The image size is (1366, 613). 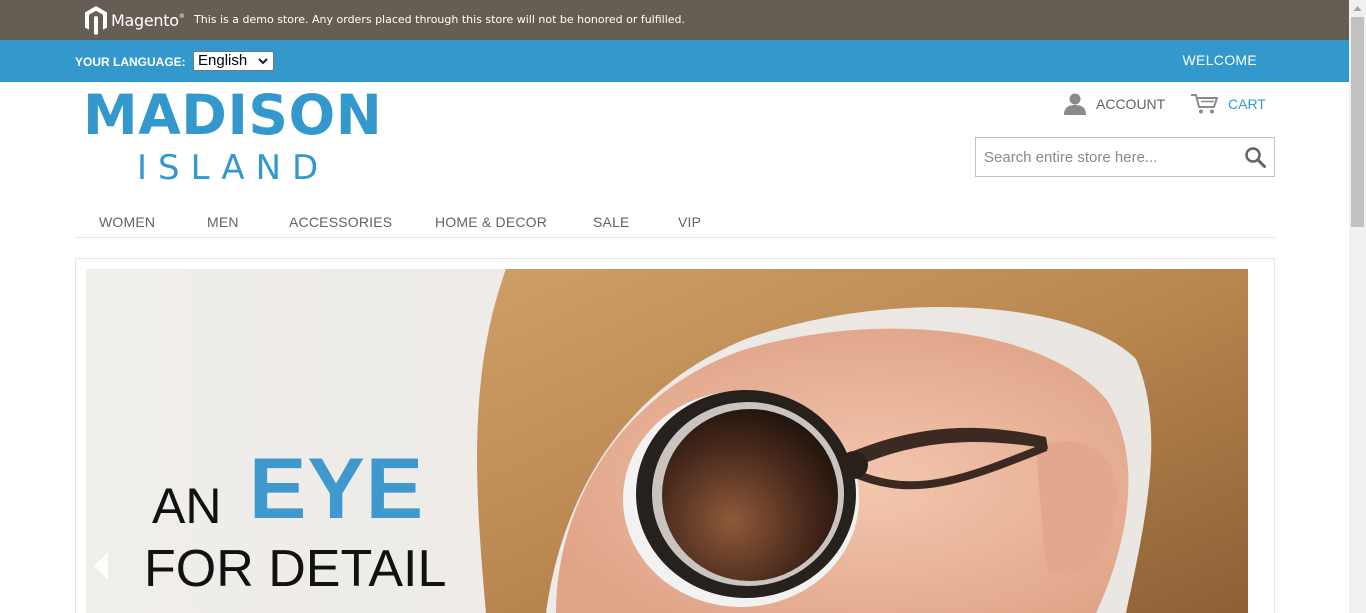 What do you see at coordinates (130, 62) in the screenshot?
I see `language-label: YOUR LANGUAGE:` at bounding box center [130, 62].